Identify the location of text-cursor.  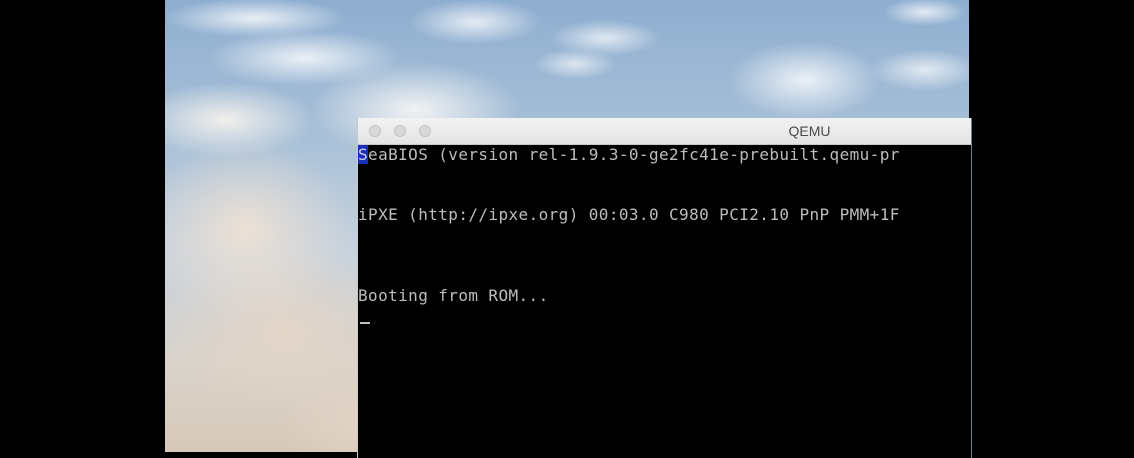
(365, 323).